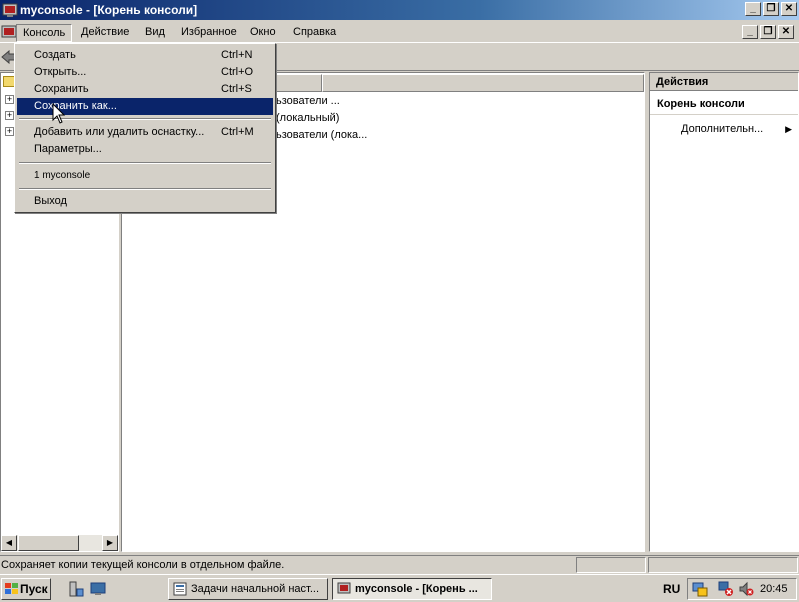 The height and width of the screenshot is (602, 799). What do you see at coordinates (314, 33) in the screenshot?
I see `menu-help: Справка` at bounding box center [314, 33].